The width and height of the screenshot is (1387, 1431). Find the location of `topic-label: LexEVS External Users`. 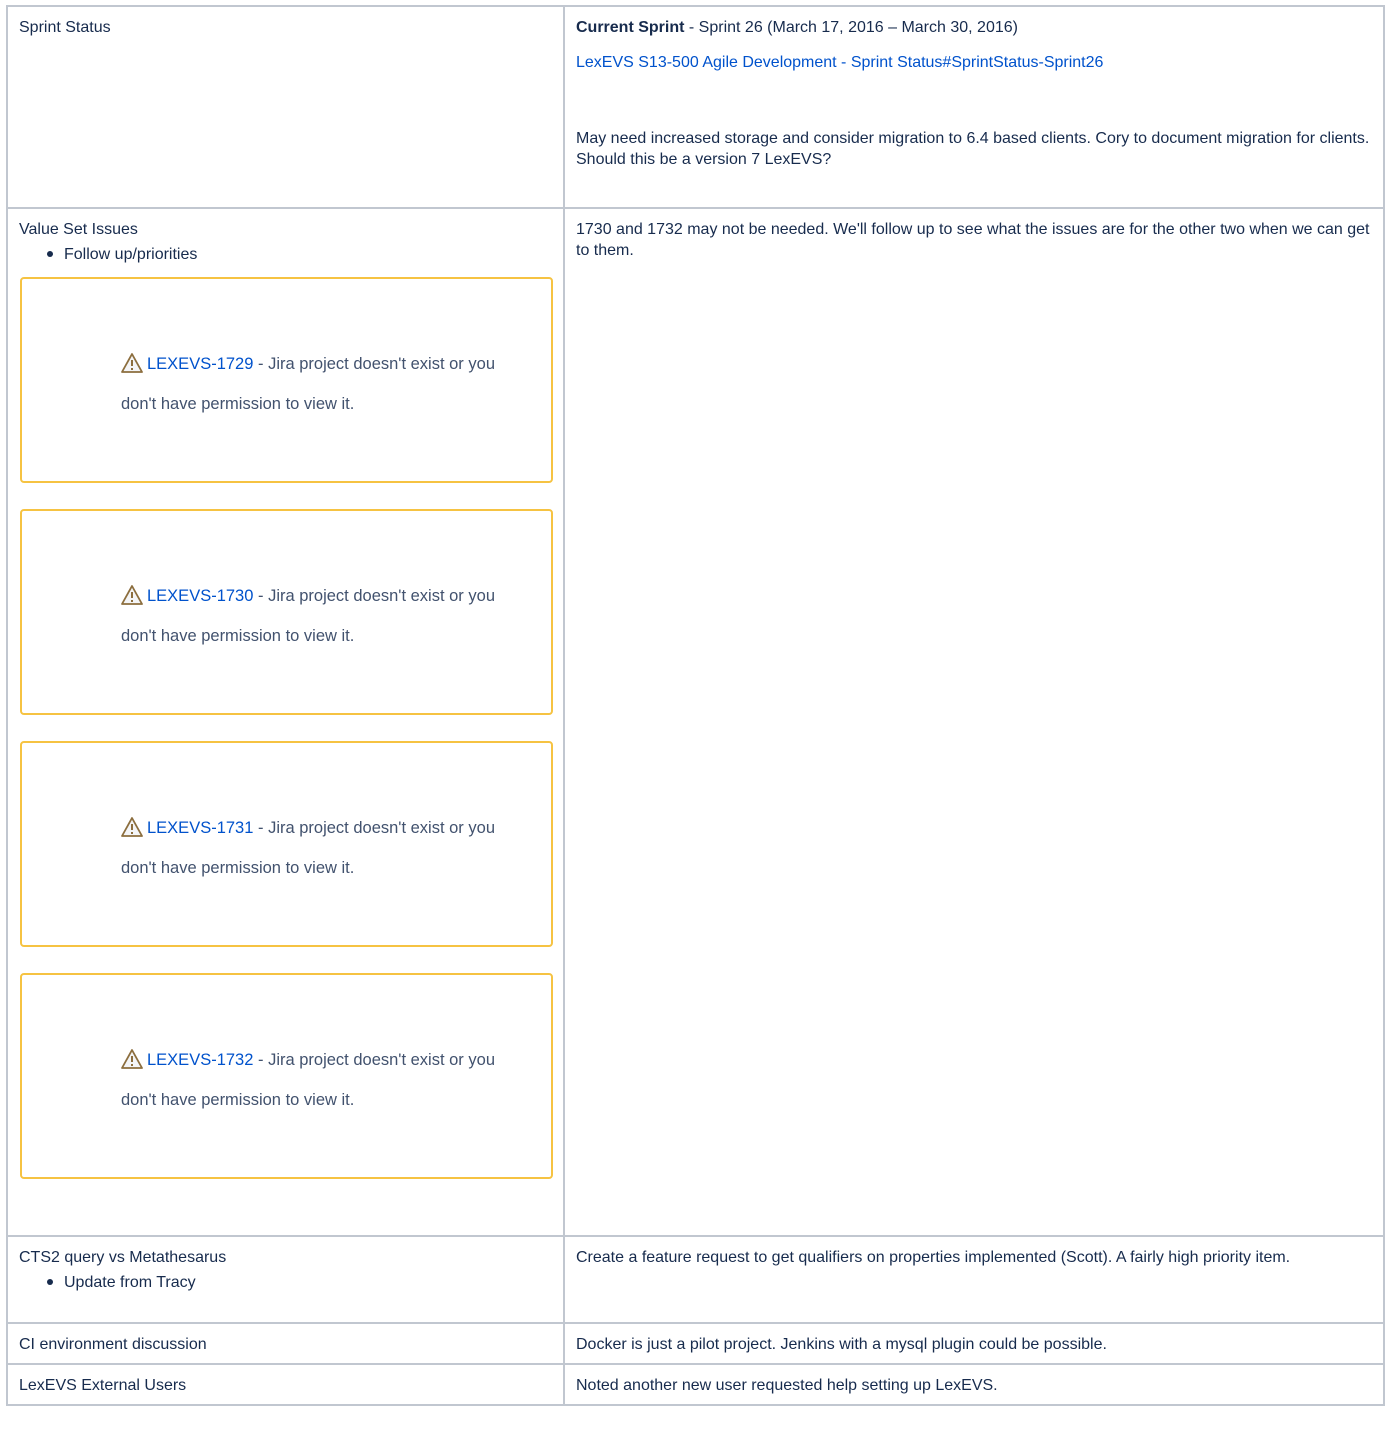

topic-label: LexEVS External Users is located at coordinates (103, 1385).